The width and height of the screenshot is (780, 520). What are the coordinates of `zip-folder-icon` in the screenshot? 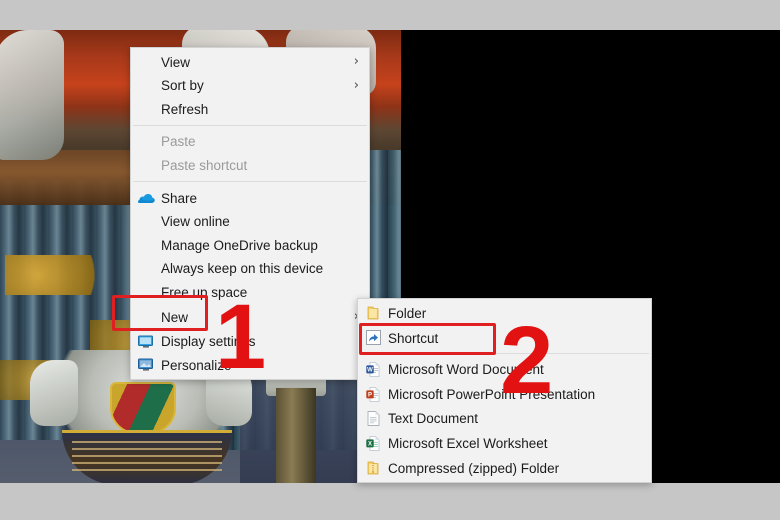 It's located at (373, 468).